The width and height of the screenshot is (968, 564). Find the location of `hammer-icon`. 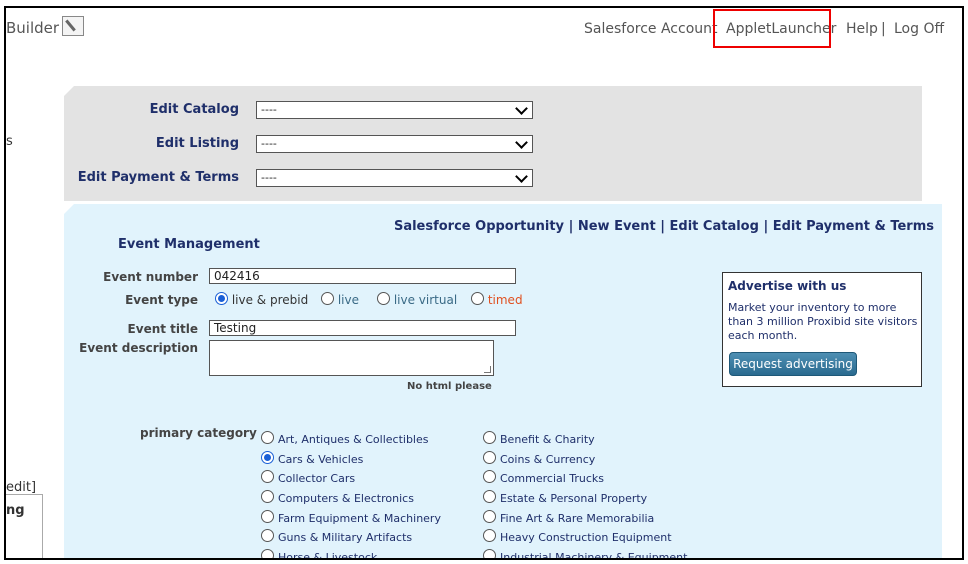

hammer-icon is located at coordinates (73, 26).